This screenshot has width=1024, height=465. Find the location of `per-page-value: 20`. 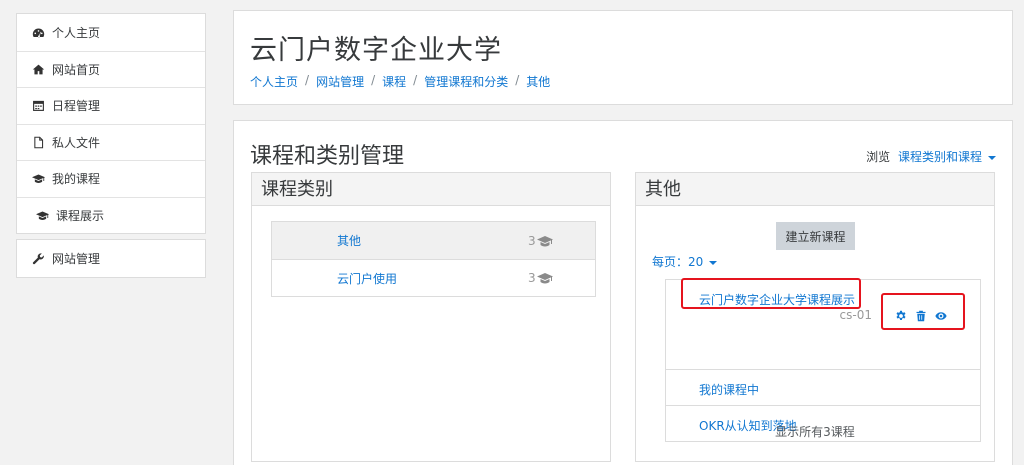

per-page-value: 20 is located at coordinates (695, 262).